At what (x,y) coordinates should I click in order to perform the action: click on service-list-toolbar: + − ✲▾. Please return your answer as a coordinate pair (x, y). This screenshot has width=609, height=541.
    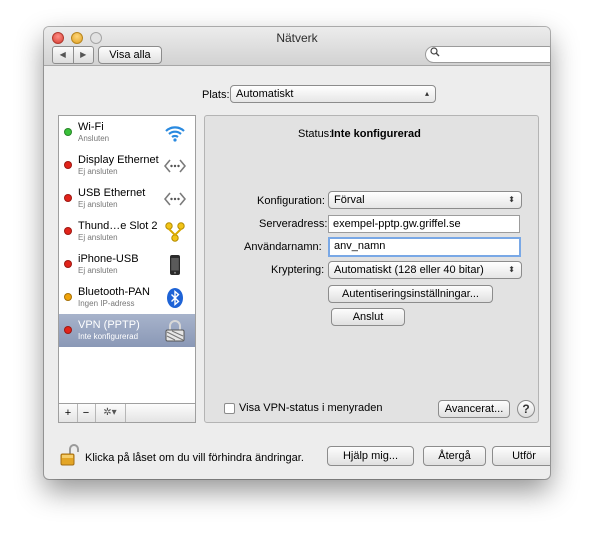
    Looking at the image, I should click on (127, 413).